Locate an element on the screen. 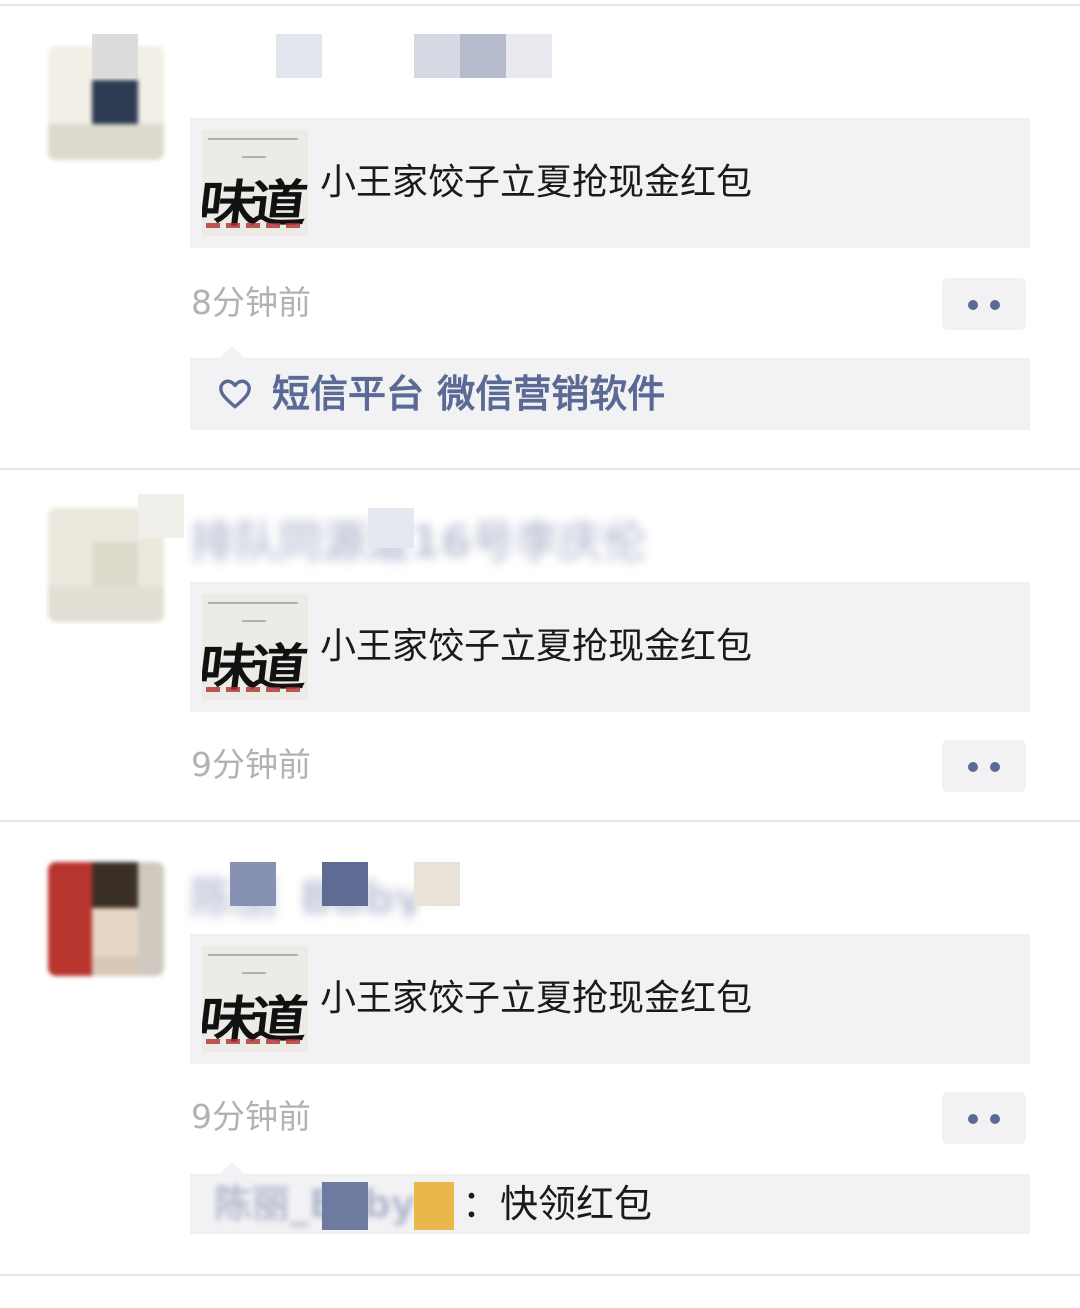 The image size is (1080, 1308). likes-row: 短信平台 微信营销软件 is located at coordinates (610, 394).